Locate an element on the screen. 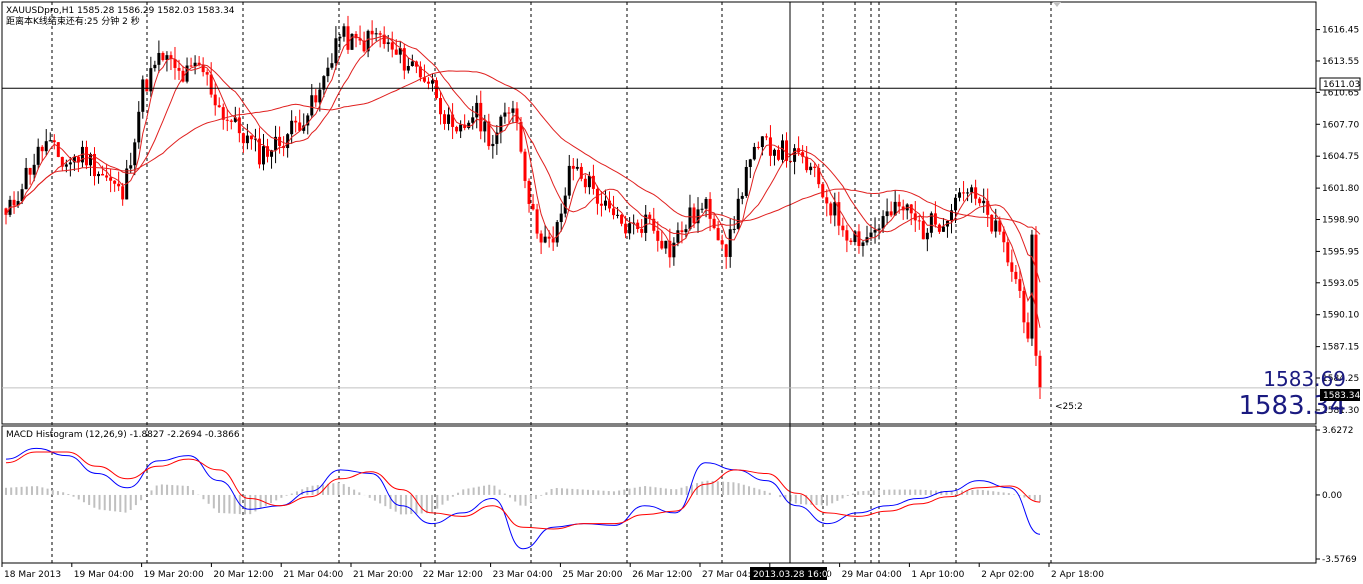  macd-main-line is located at coordinates (523, 498).